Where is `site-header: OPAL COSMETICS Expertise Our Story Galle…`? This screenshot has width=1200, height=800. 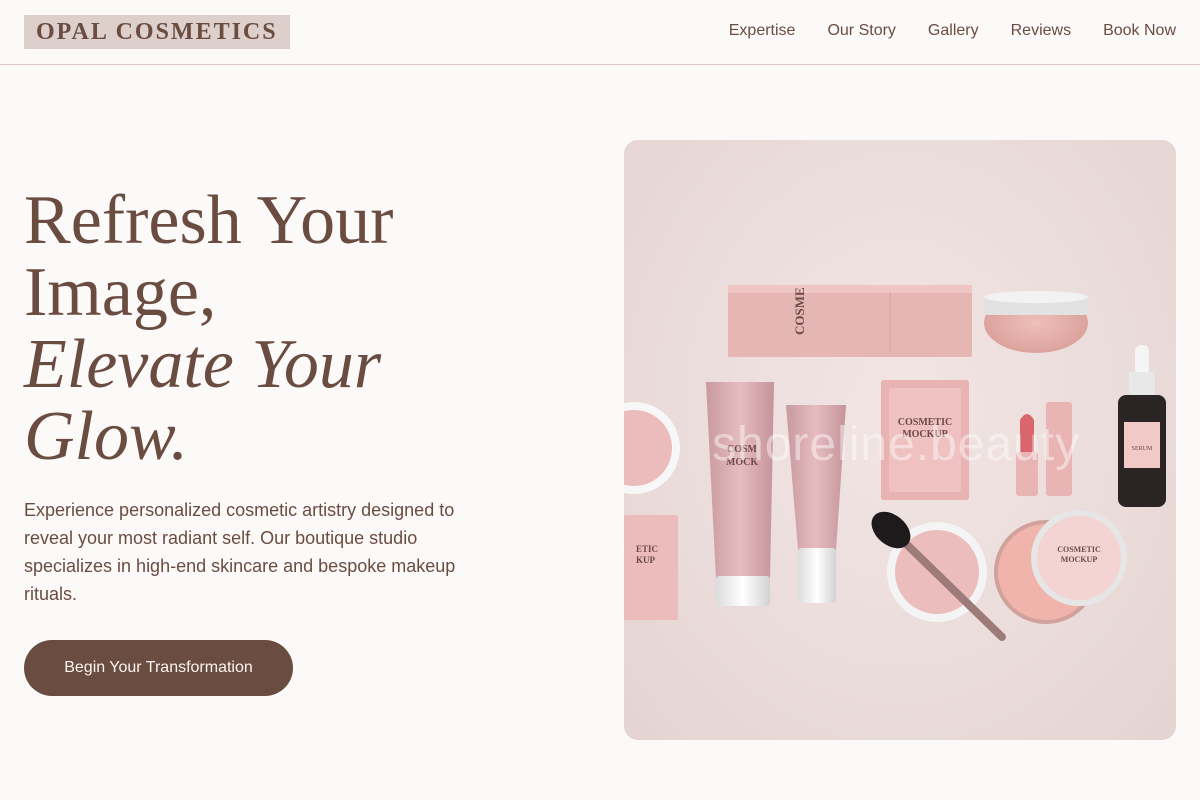
site-header: OPAL COSMETICS Expertise Our Story Galle… is located at coordinates (600, 32).